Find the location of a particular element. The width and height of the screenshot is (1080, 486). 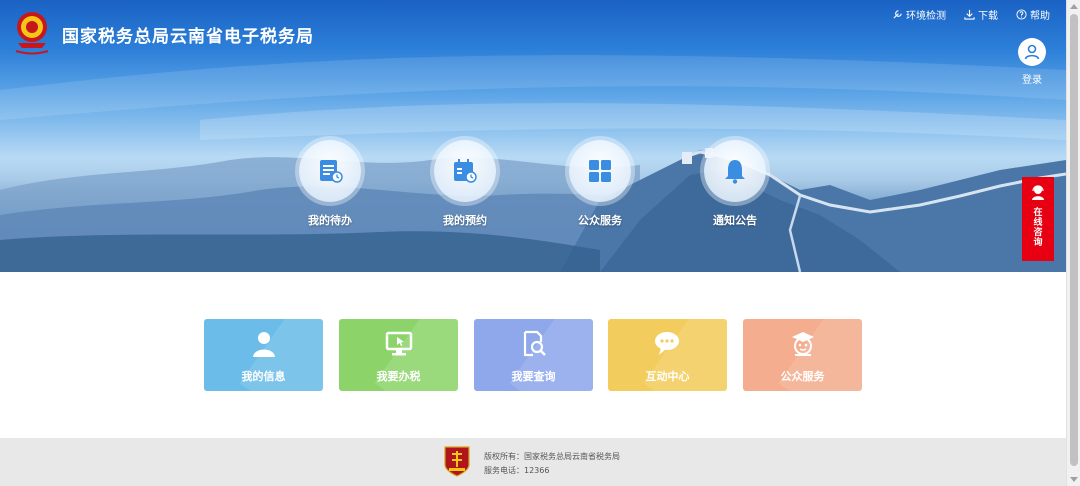

card-interaction-center: 互动中心 is located at coordinates (667, 355).